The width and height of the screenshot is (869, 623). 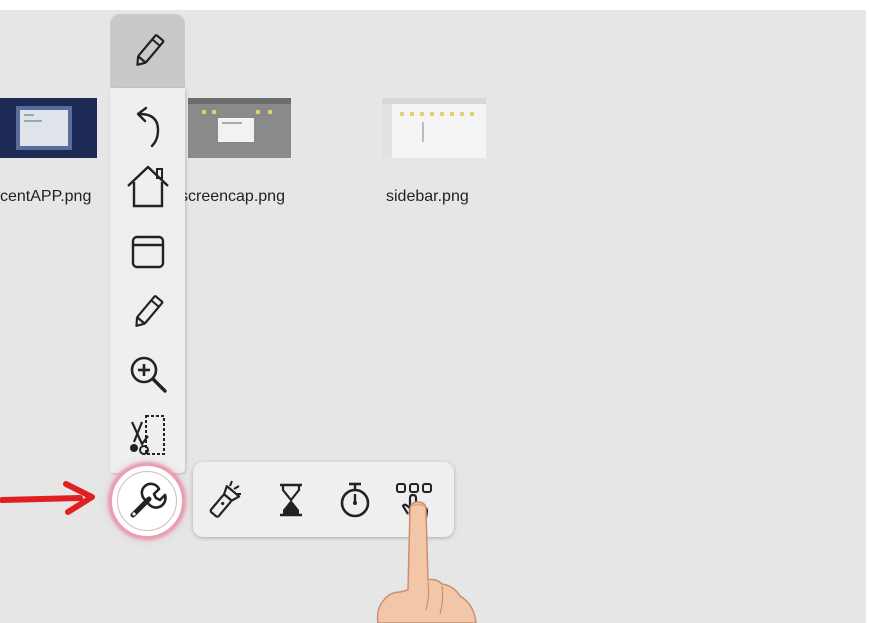 I want to click on tools-button, so click(x=147, y=501).